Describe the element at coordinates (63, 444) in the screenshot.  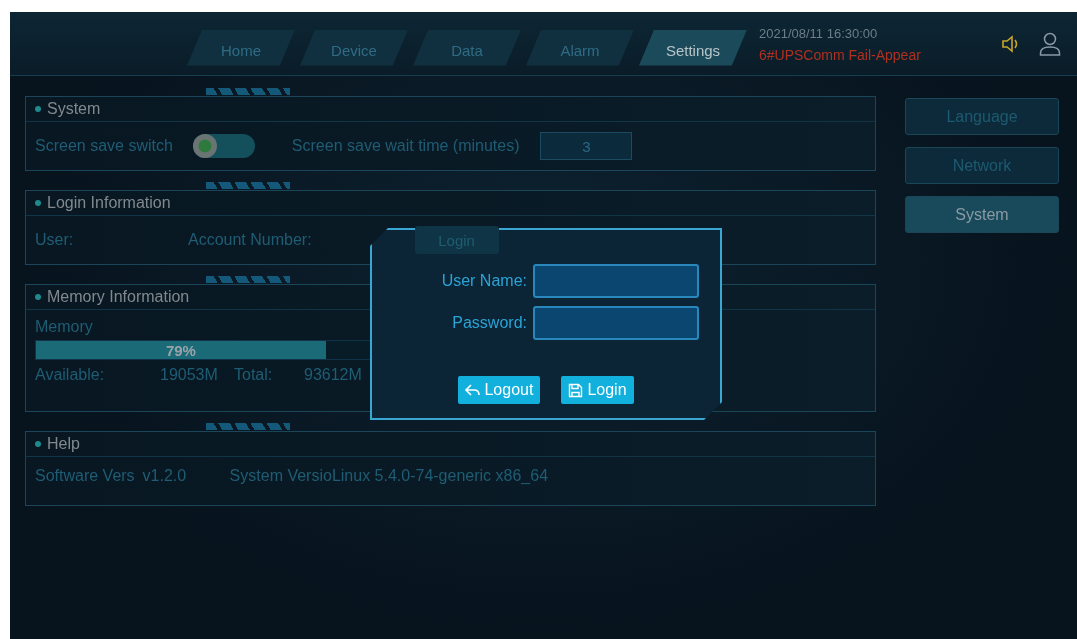
I see `section-title: Help` at that location.